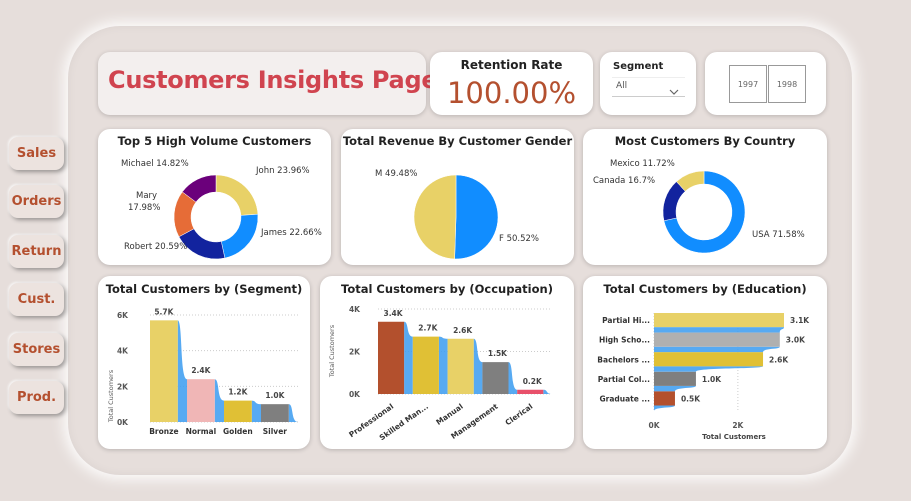 This screenshot has width=911, height=501. Describe the element at coordinates (275, 431) in the screenshot. I see `x-tick-label: Silver` at that location.